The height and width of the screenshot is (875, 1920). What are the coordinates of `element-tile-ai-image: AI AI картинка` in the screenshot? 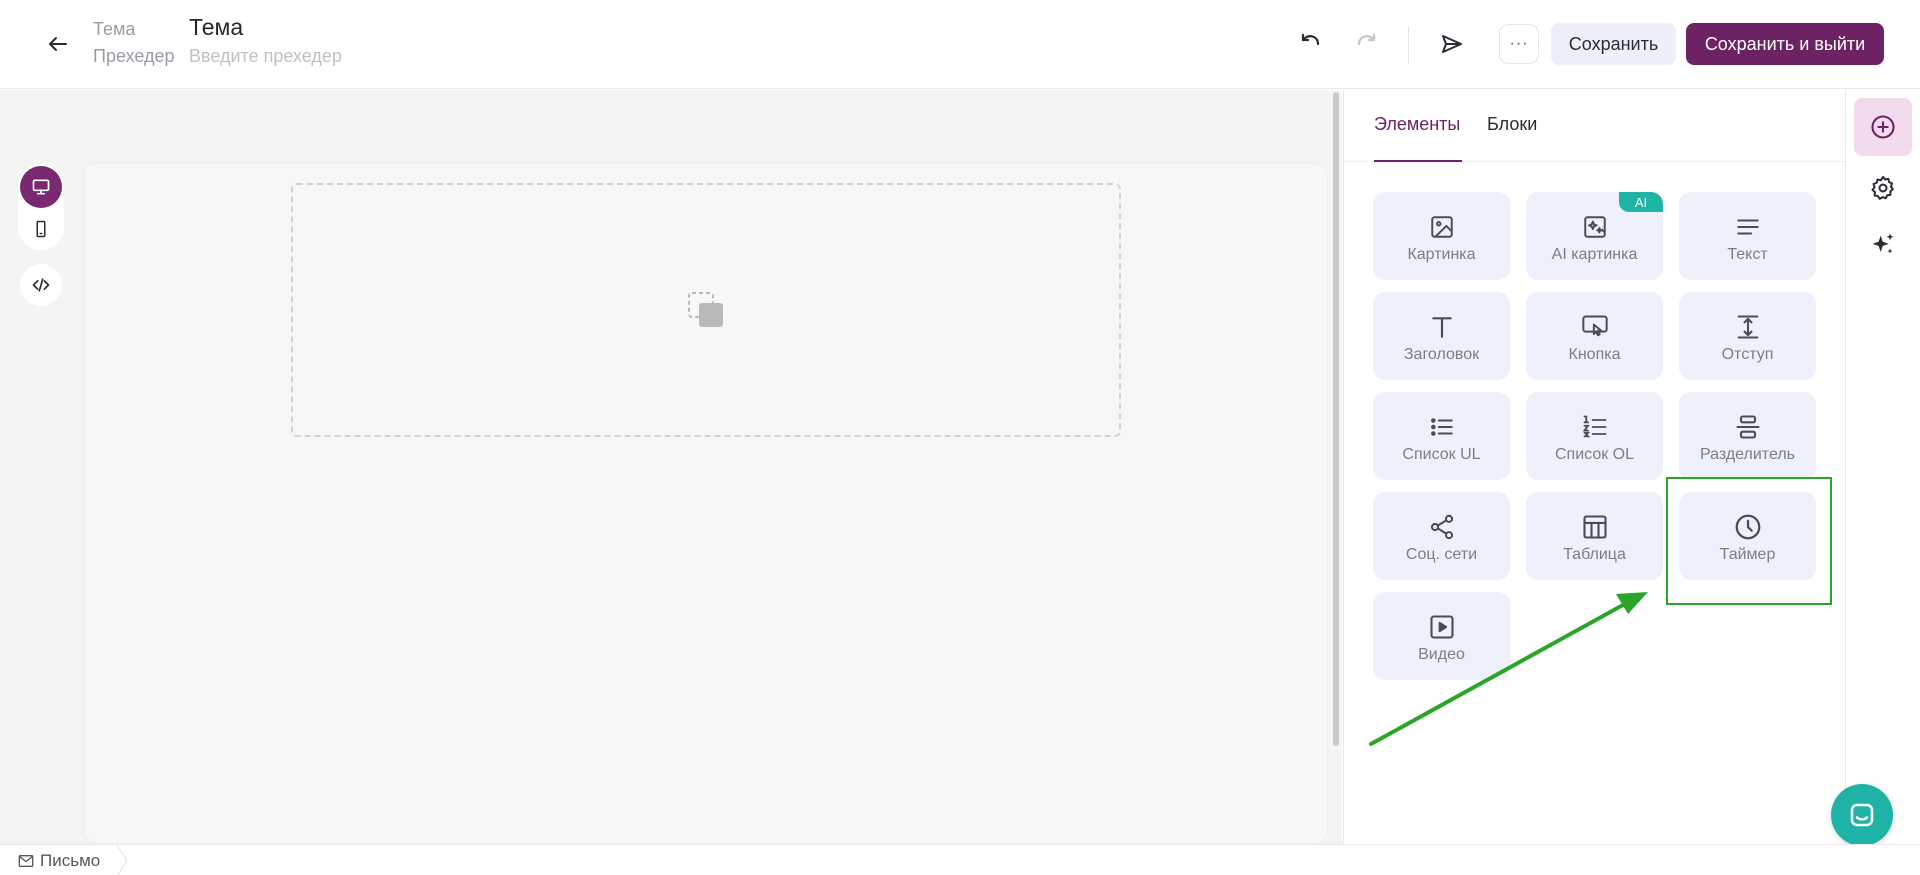 It's located at (1594, 236).